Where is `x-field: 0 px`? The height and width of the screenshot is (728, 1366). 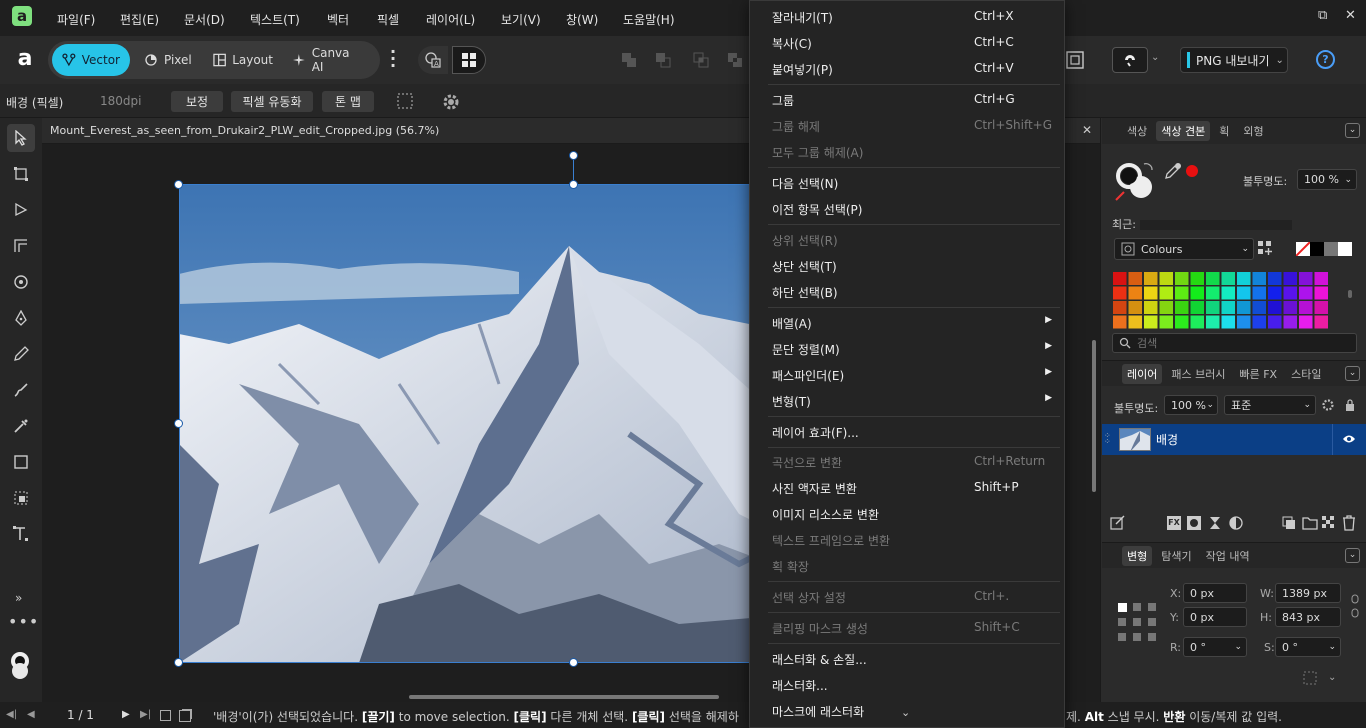
x-field: 0 px is located at coordinates (1215, 593).